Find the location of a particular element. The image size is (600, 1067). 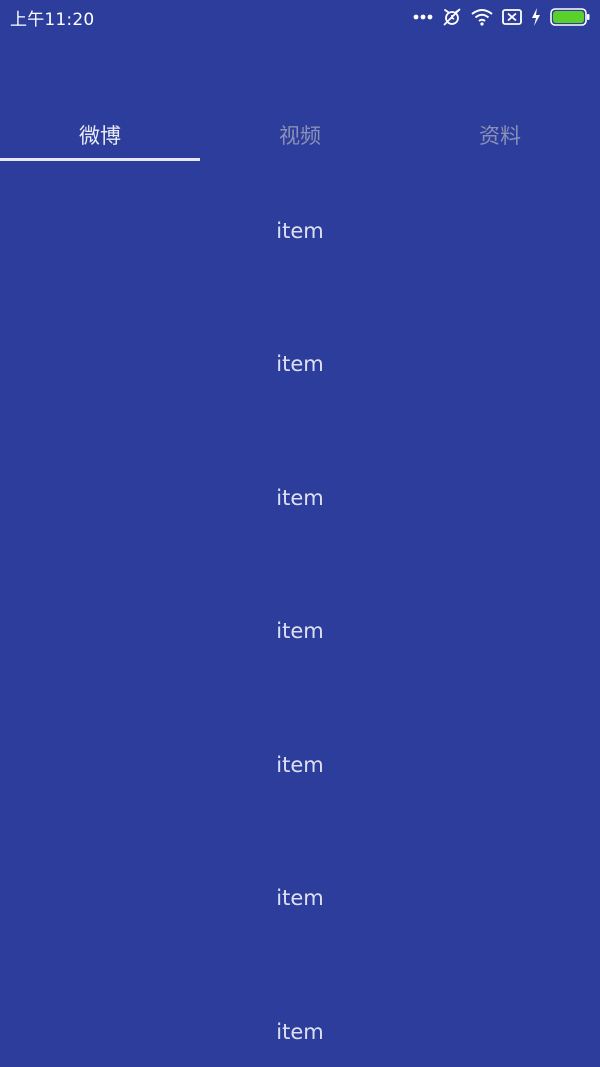

tab-label: 微博 is located at coordinates (100, 136).